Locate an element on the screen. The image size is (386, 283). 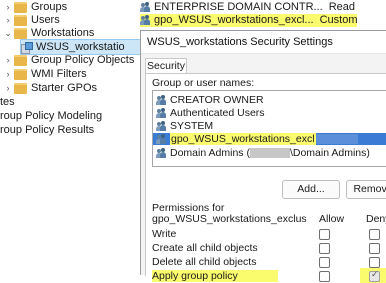
user-name: gpo_WSUS_workstations_excl is located at coordinates (243, 139).